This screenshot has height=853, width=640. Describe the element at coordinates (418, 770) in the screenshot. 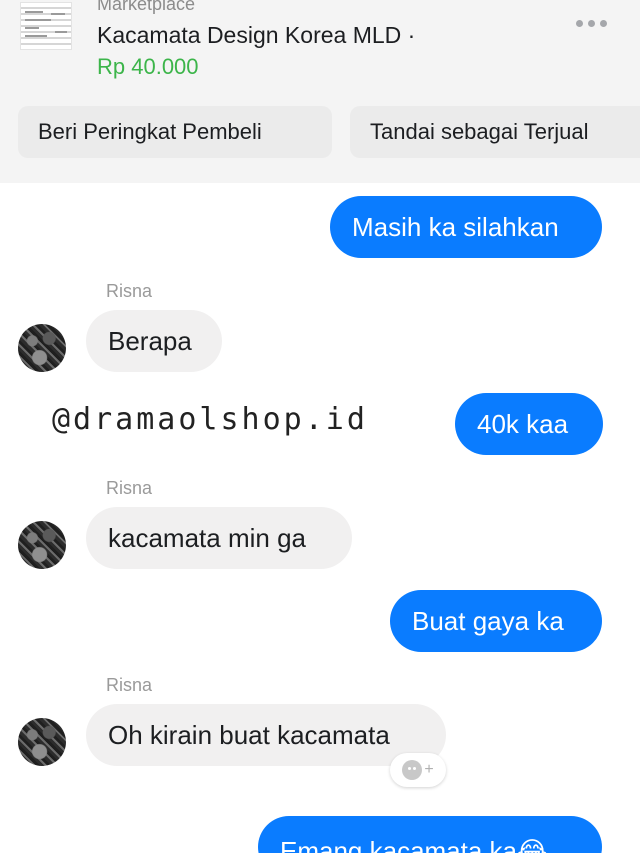

I see `add-reaction-icon: +` at that location.